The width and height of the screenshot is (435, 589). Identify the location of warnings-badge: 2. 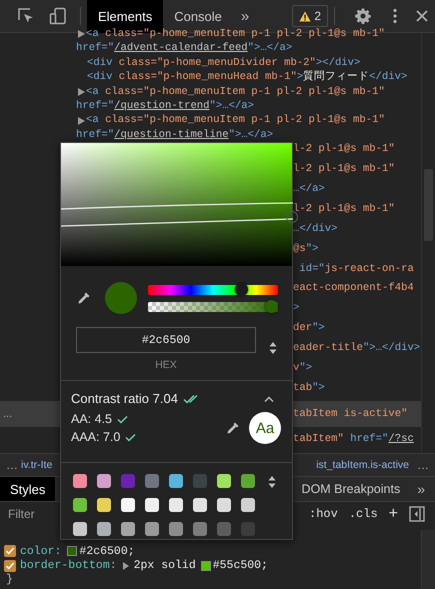
(310, 16).